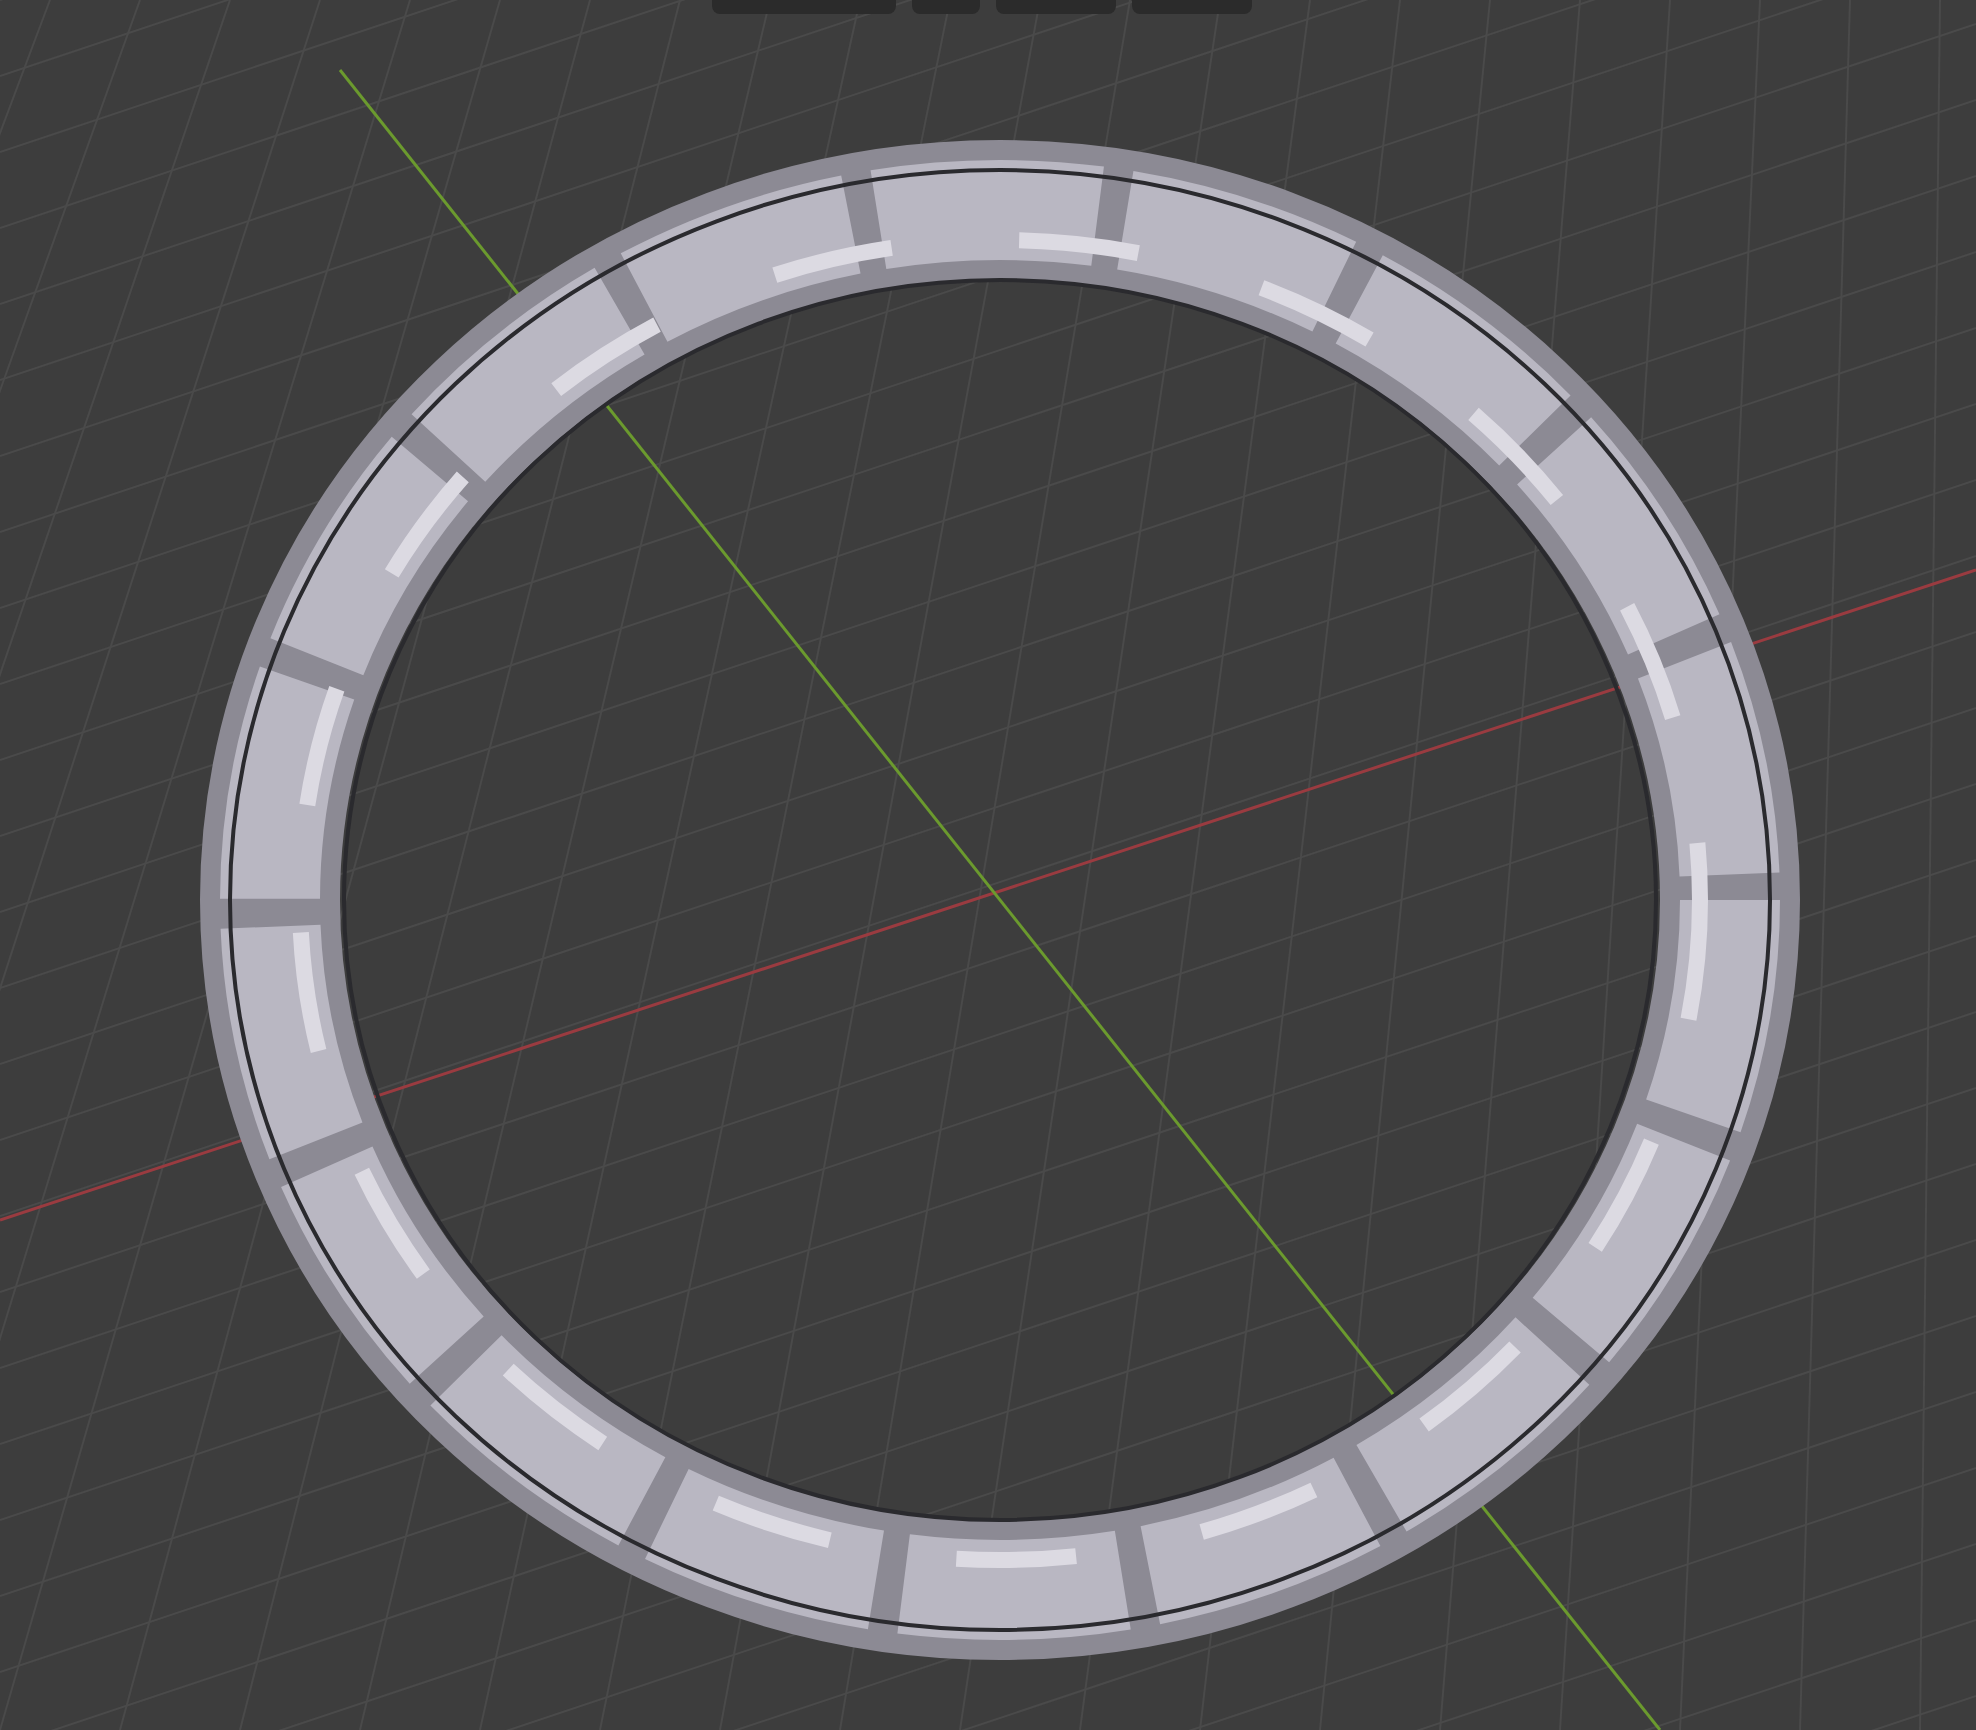 The width and height of the screenshot is (1976, 1730). What do you see at coordinates (804, 7) in the screenshot?
I see `toolbar-dropdown` at bounding box center [804, 7].